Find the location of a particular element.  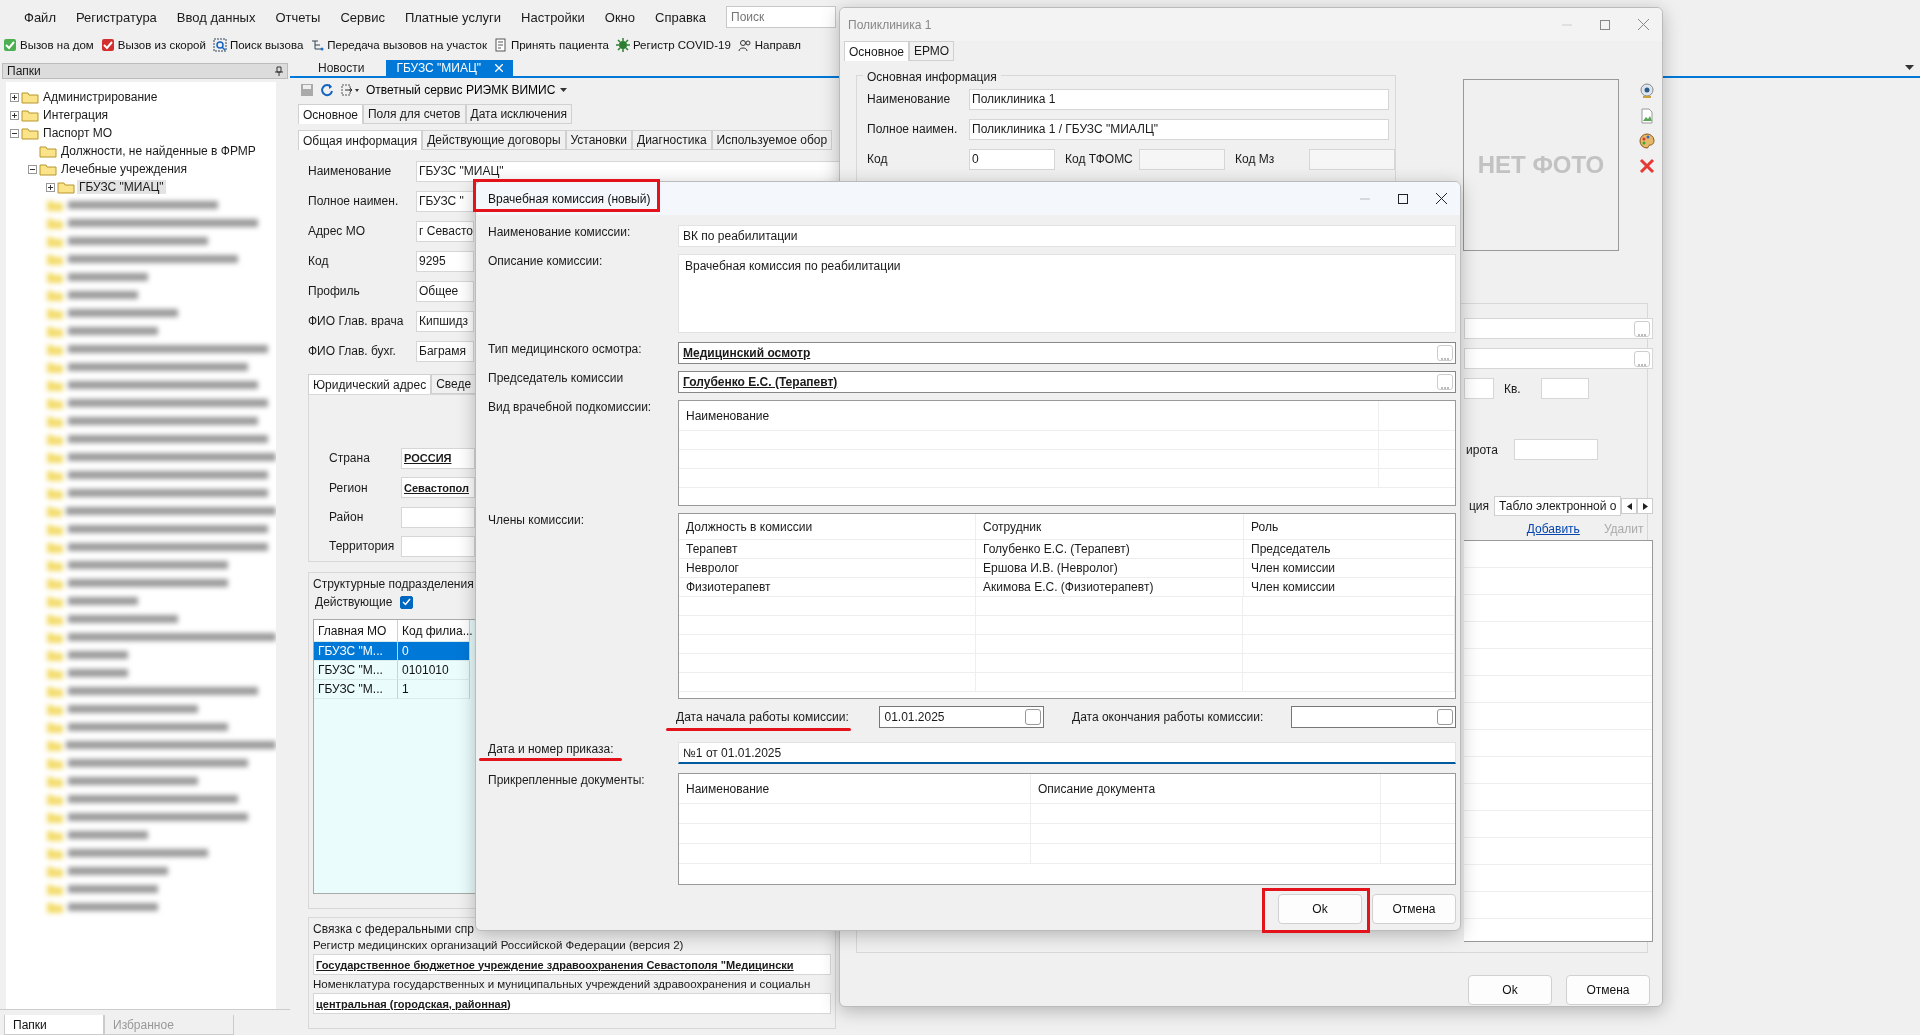

column-header: Должность в комиссии is located at coordinates (827, 526).